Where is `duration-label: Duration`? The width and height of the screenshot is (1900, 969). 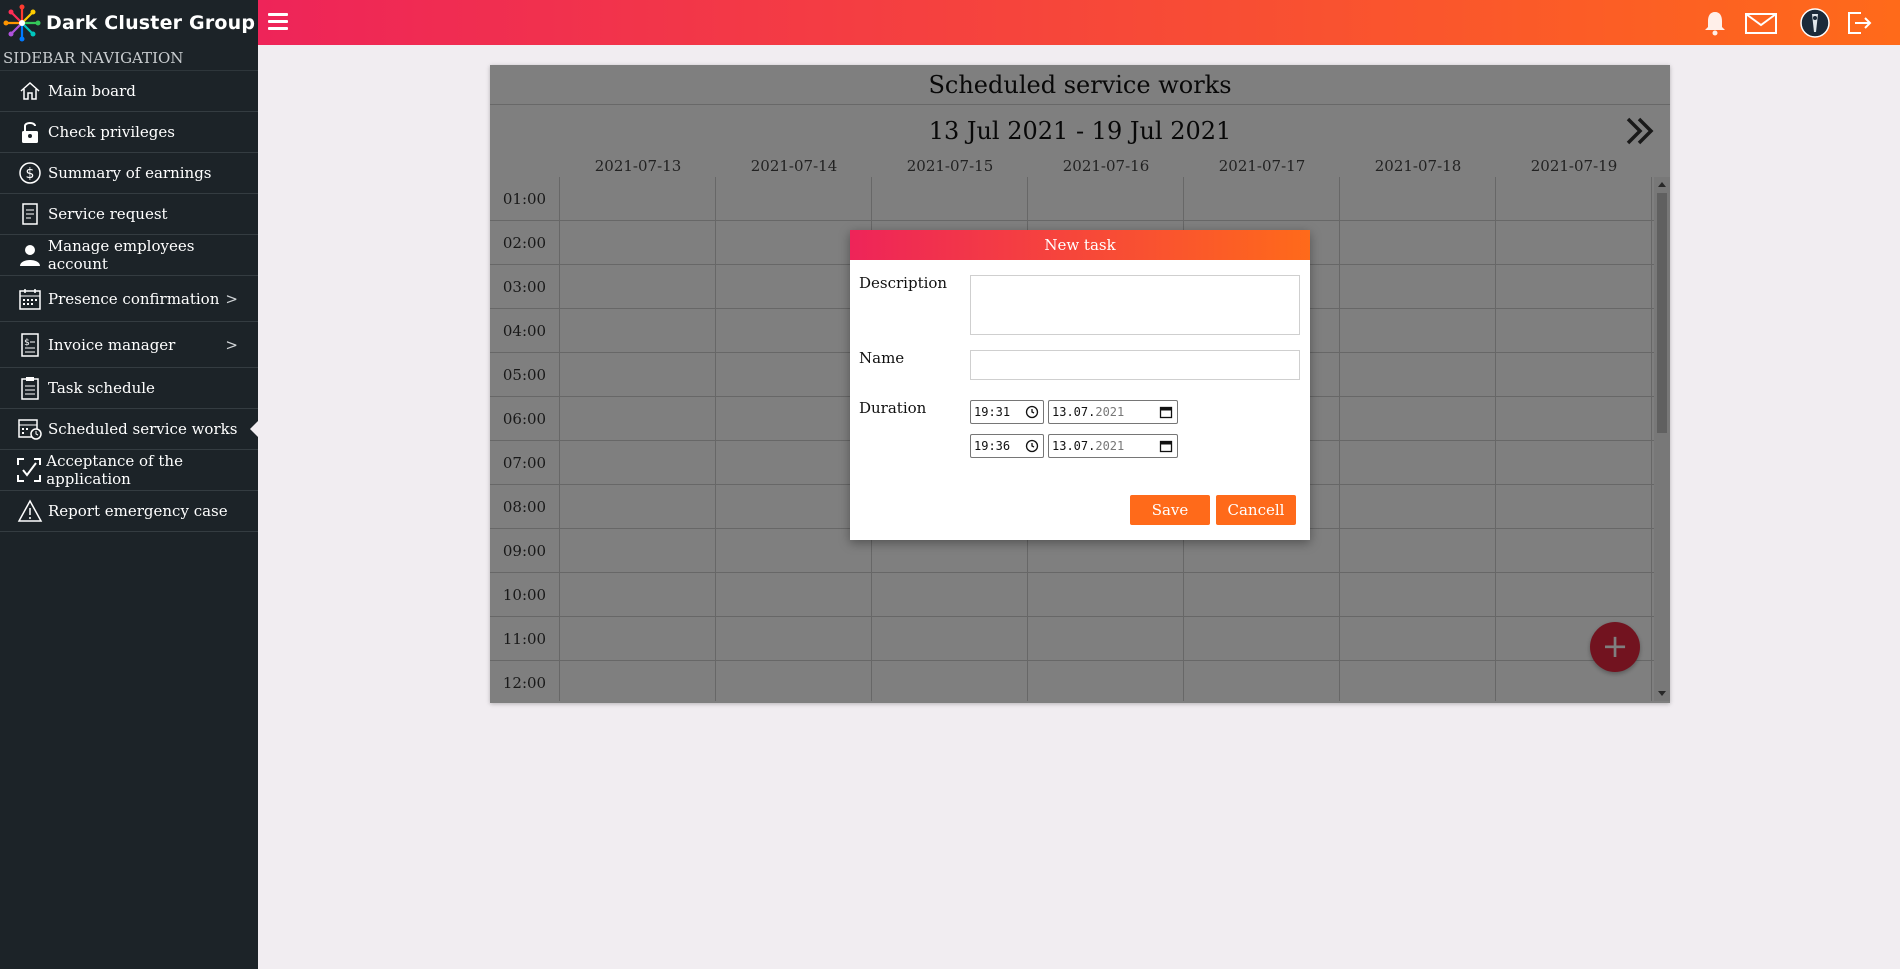
duration-label: Duration is located at coordinates (893, 408).